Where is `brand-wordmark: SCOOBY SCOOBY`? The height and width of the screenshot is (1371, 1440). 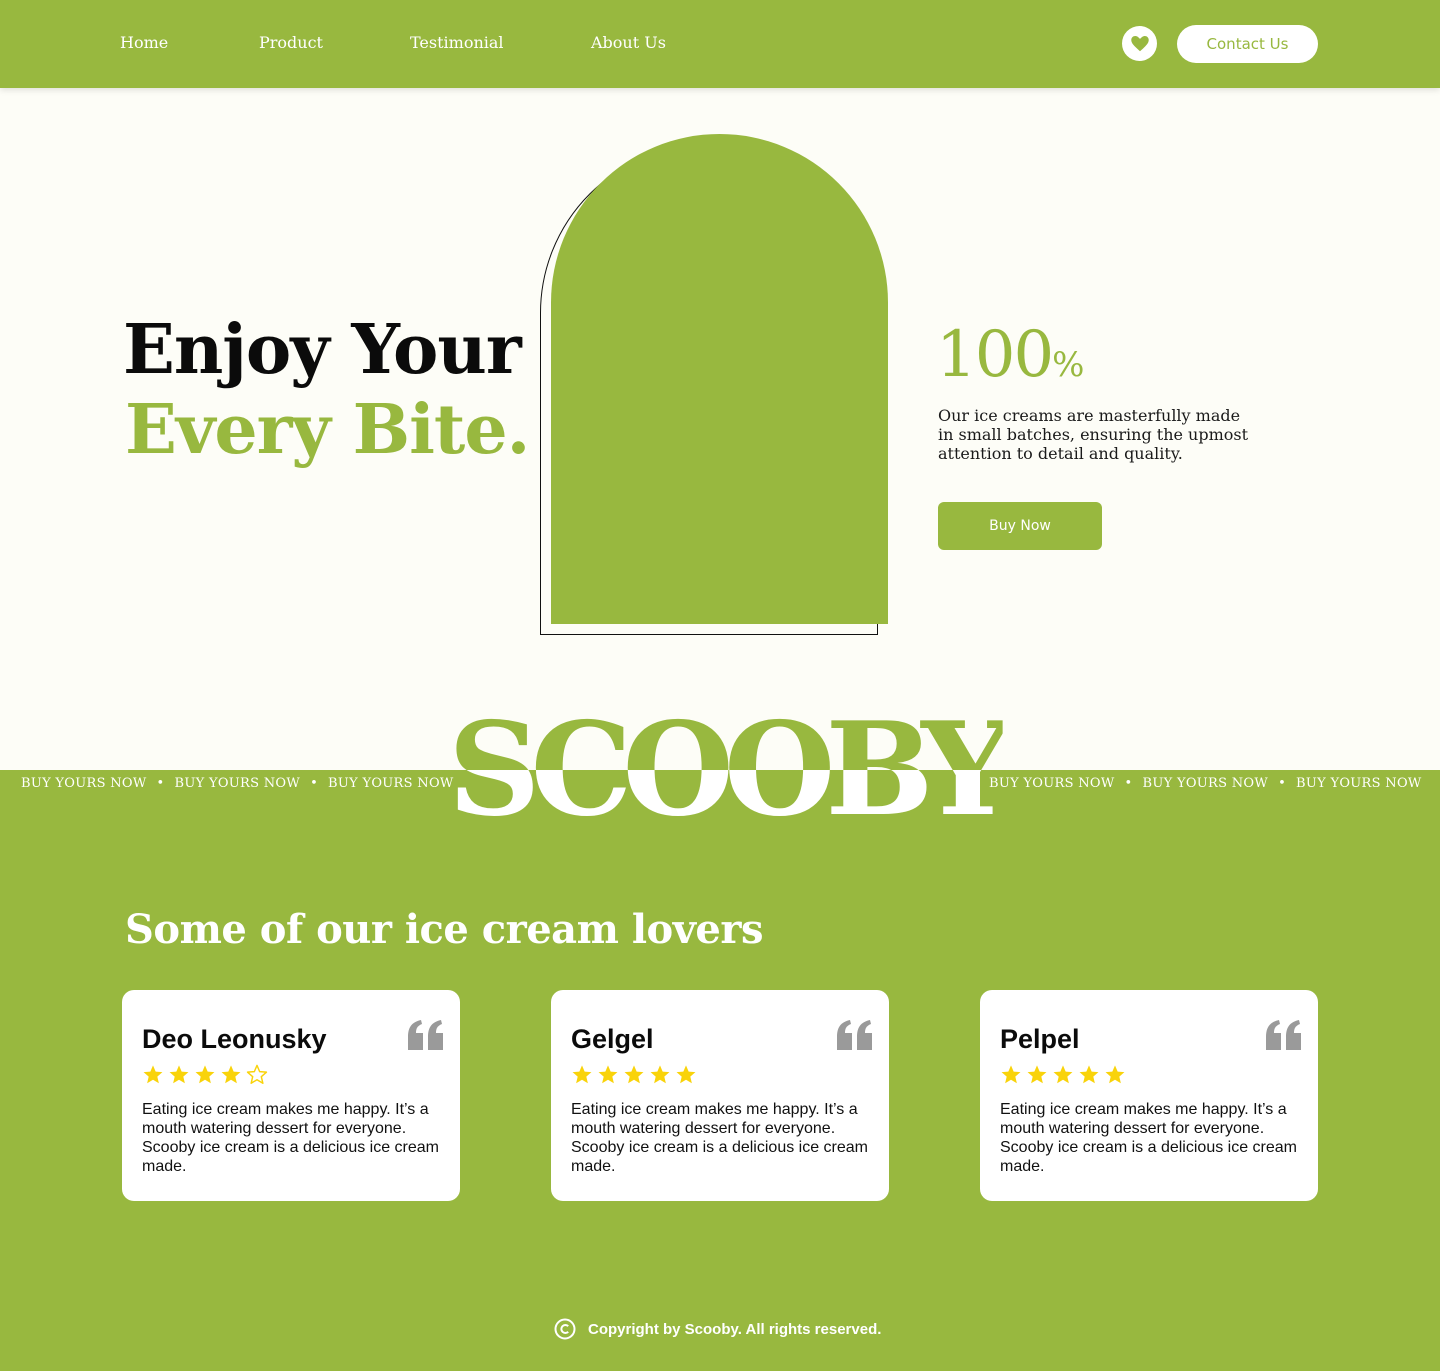 brand-wordmark: SCOOBY SCOOBY is located at coordinates (720, 770).